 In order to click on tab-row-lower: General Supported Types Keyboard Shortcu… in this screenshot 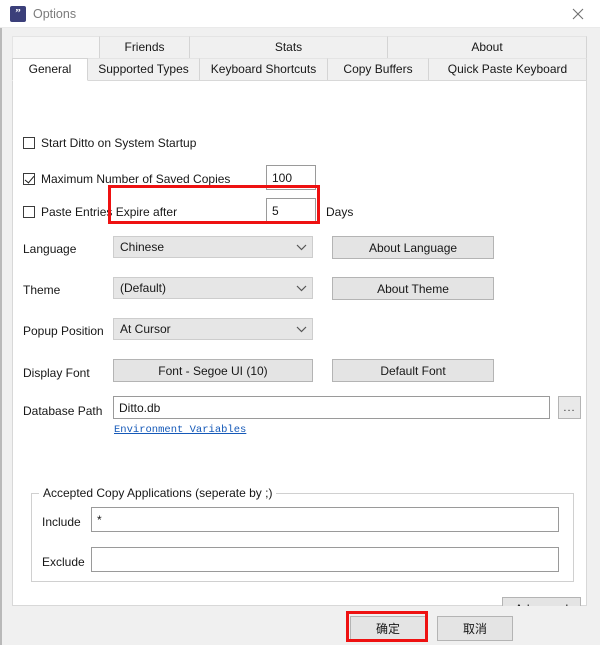, I will do `click(299, 69)`.